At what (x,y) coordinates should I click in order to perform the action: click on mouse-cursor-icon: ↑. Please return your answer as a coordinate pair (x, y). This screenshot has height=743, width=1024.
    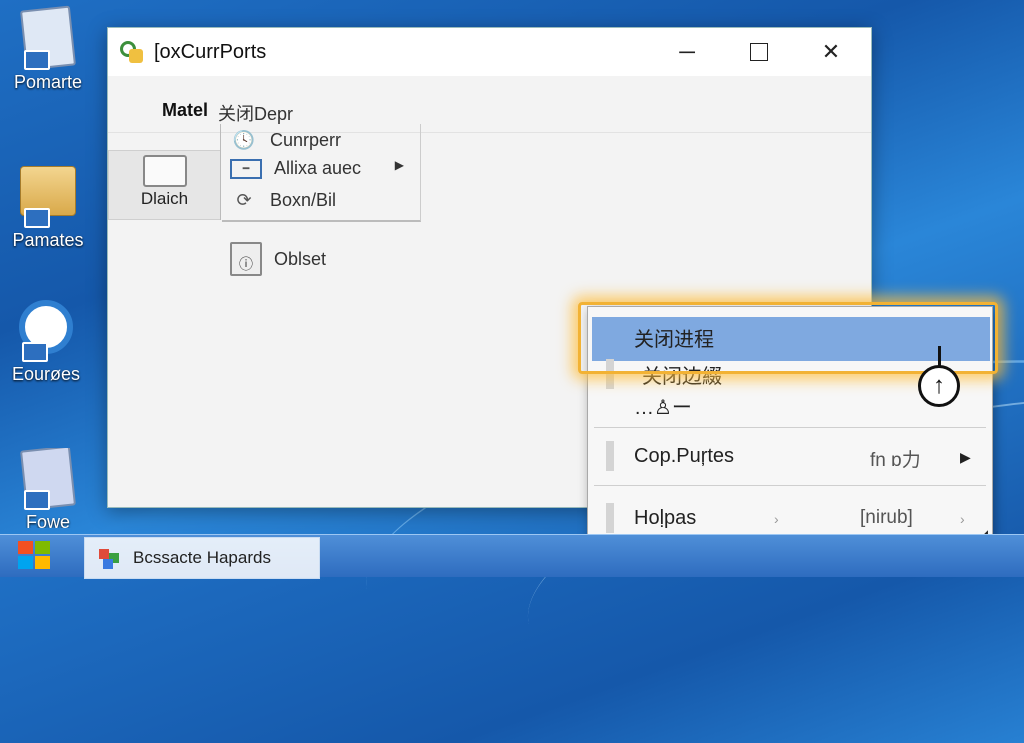
    Looking at the image, I should click on (939, 386).